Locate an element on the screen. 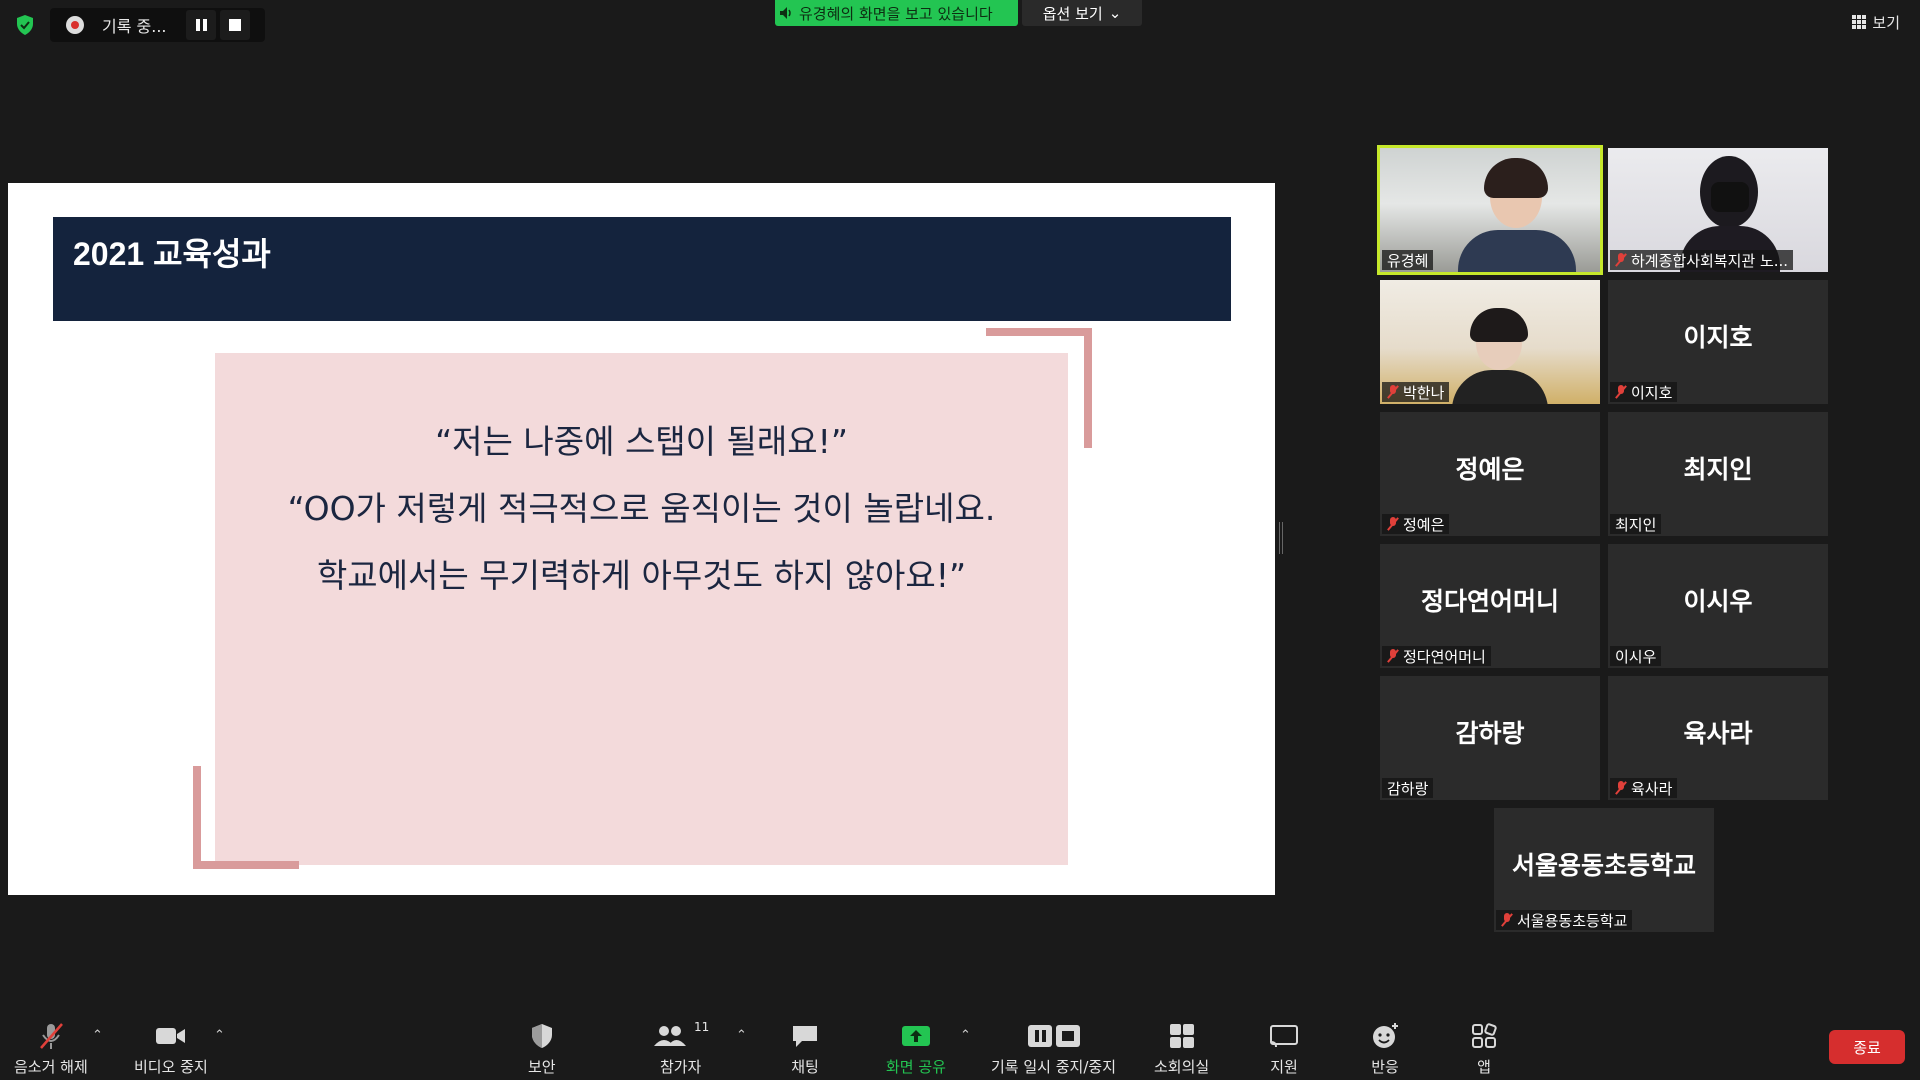 Image resolution: width=1920 pixels, height=1080 pixels. participant-center-name: 정다연어머니 is located at coordinates (1489, 601).